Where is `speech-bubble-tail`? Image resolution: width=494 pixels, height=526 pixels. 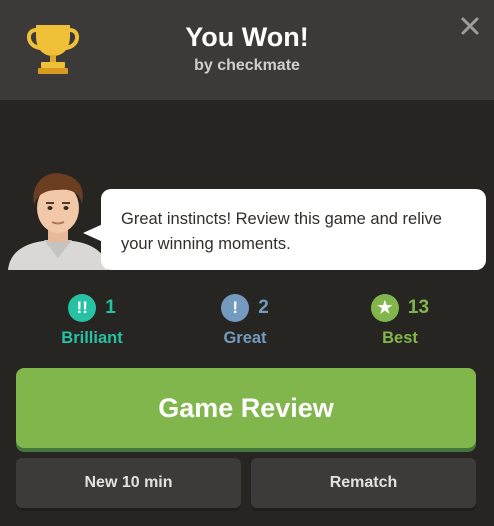
speech-bubble-tail is located at coordinates (93, 233).